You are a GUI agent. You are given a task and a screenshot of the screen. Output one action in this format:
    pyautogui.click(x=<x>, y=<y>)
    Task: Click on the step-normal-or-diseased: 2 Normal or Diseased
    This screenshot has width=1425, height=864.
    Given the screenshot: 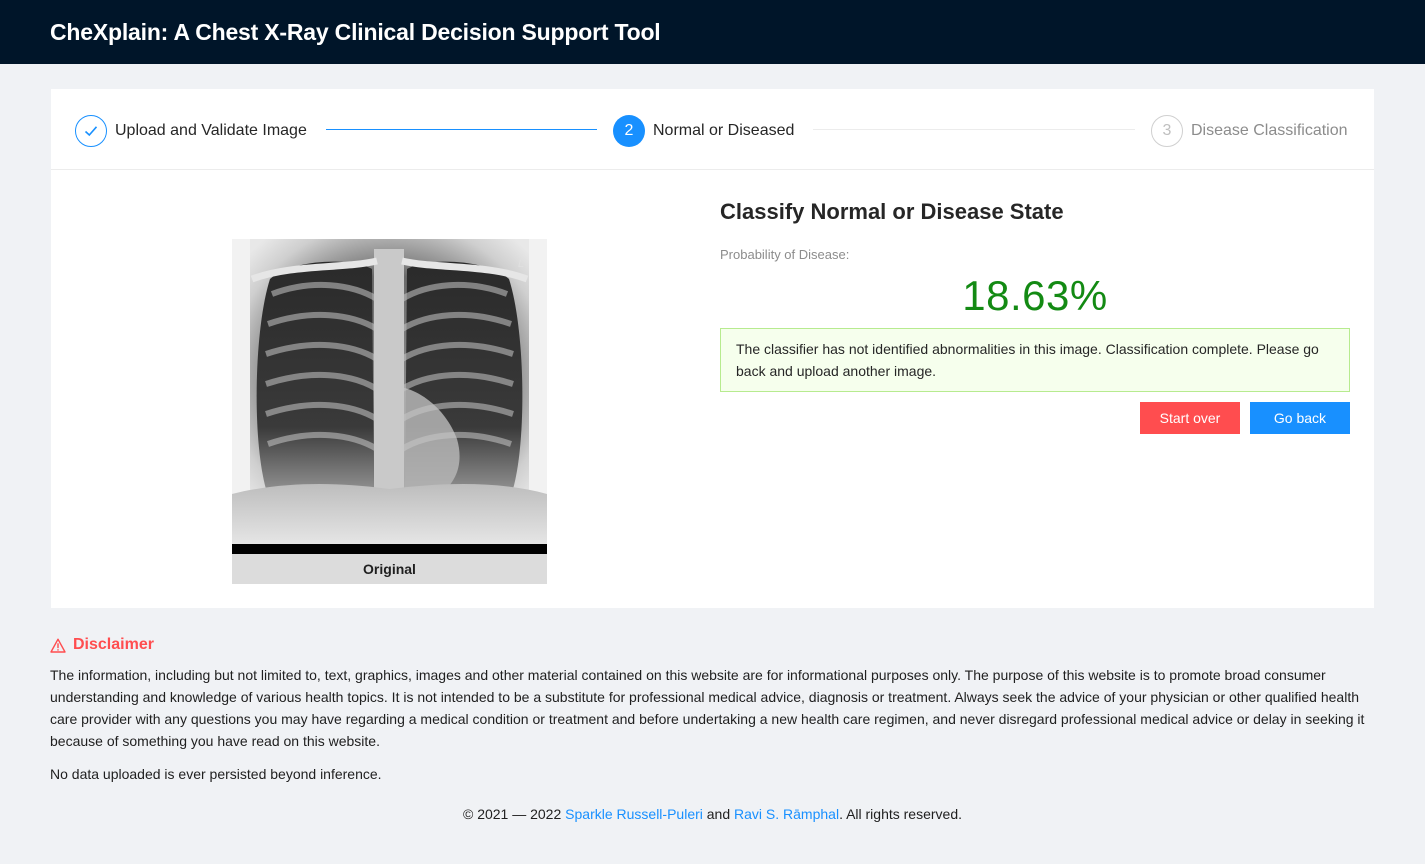 What is the action you would take?
    pyautogui.click(x=703, y=131)
    